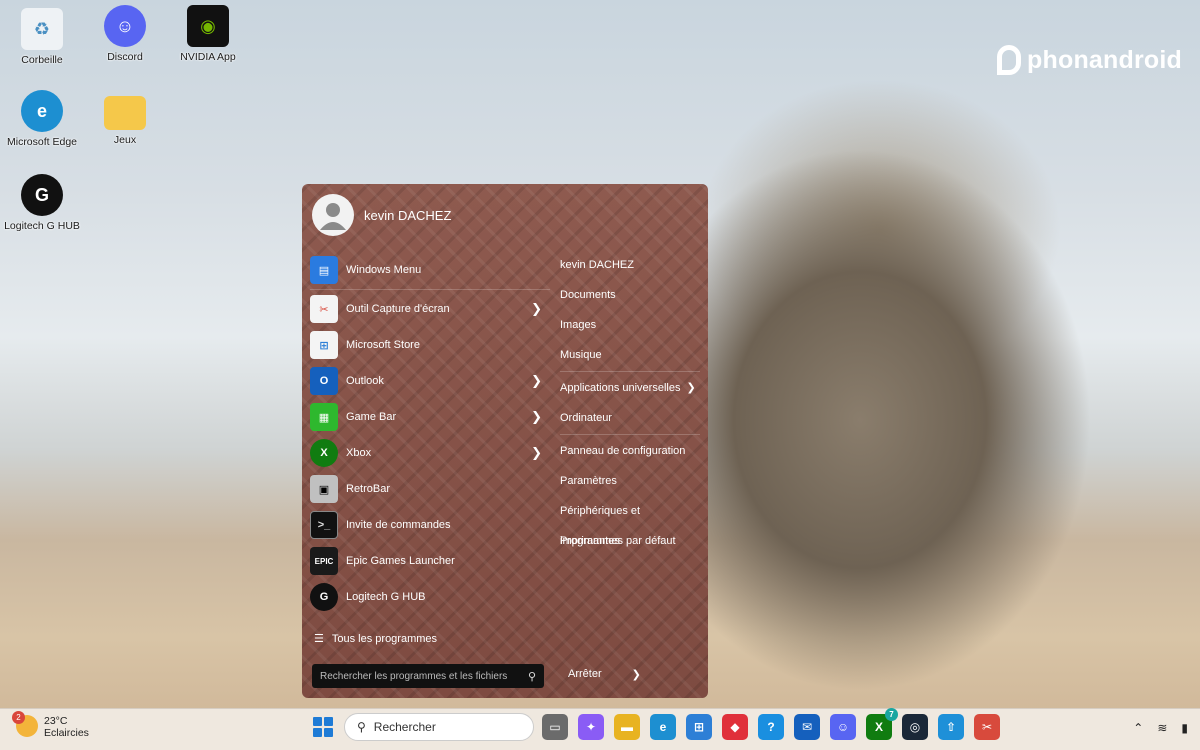 The image size is (1200, 750). What do you see at coordinates (386, 597) in the screenshot?
I see `program-label: Logitech G HUB` at bounding box center [386, 597].